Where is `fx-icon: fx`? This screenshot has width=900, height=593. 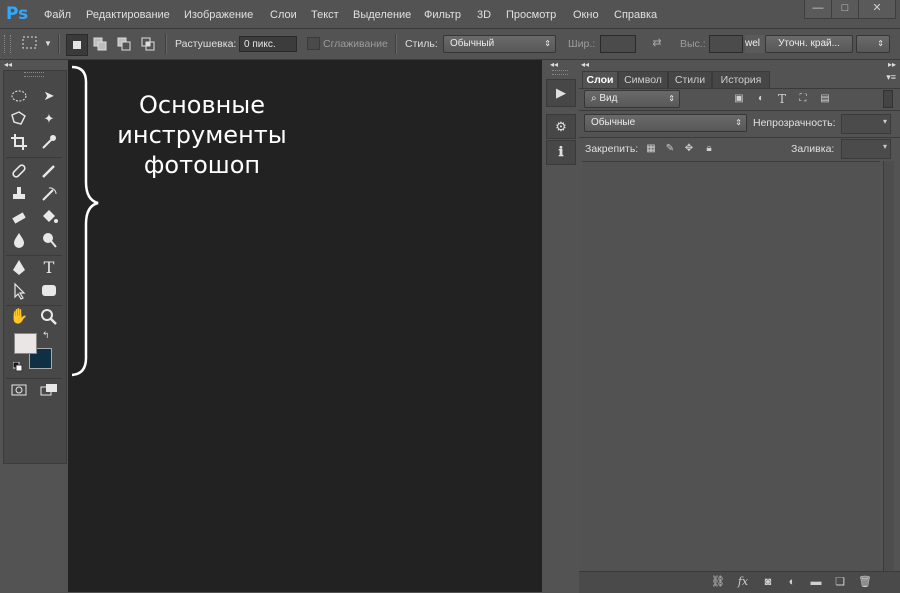 fx-icon: fx is located at coordinates (743, 582).